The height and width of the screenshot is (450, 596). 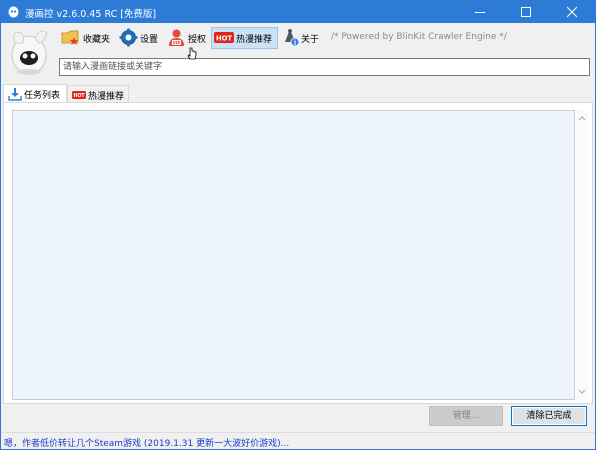 What do you see at coordinates (15, 94) in the screenshot?
I see `download-icon` at bounding box center [15, 94].